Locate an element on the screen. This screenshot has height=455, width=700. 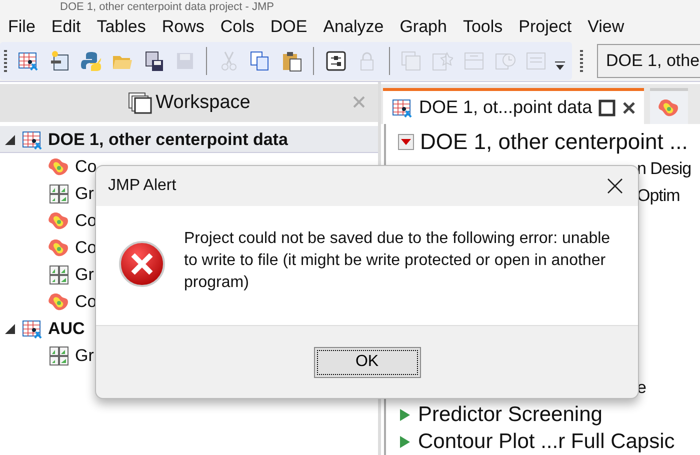
outline-title: Contour Plot ...r Full Capsic is located at coordinates (546, 442).